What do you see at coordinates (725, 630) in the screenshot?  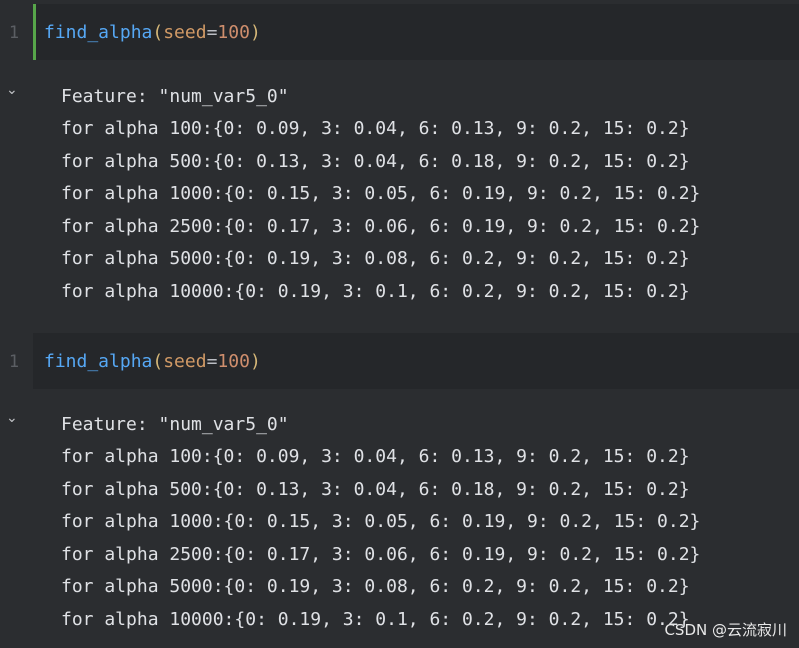 I see `watermark: CSDN @云流寂川` at bounding box center [725, 630].